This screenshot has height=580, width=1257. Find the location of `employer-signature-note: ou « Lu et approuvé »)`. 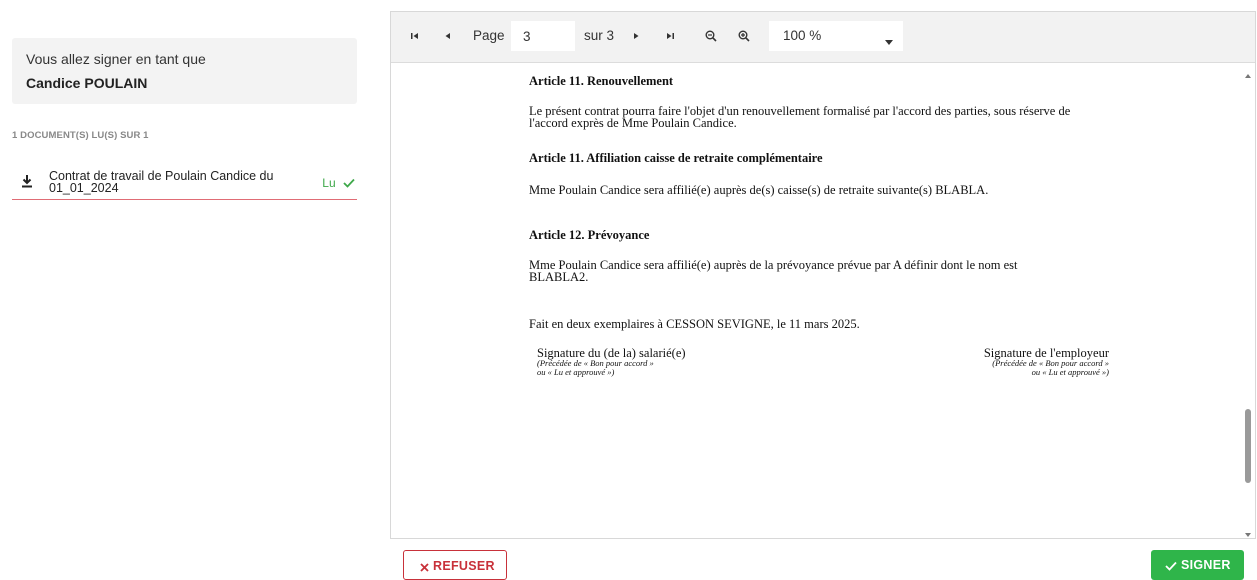

employer-signature-note: ou « Lu et approuvé ») is located at coordinates (1070, 372).